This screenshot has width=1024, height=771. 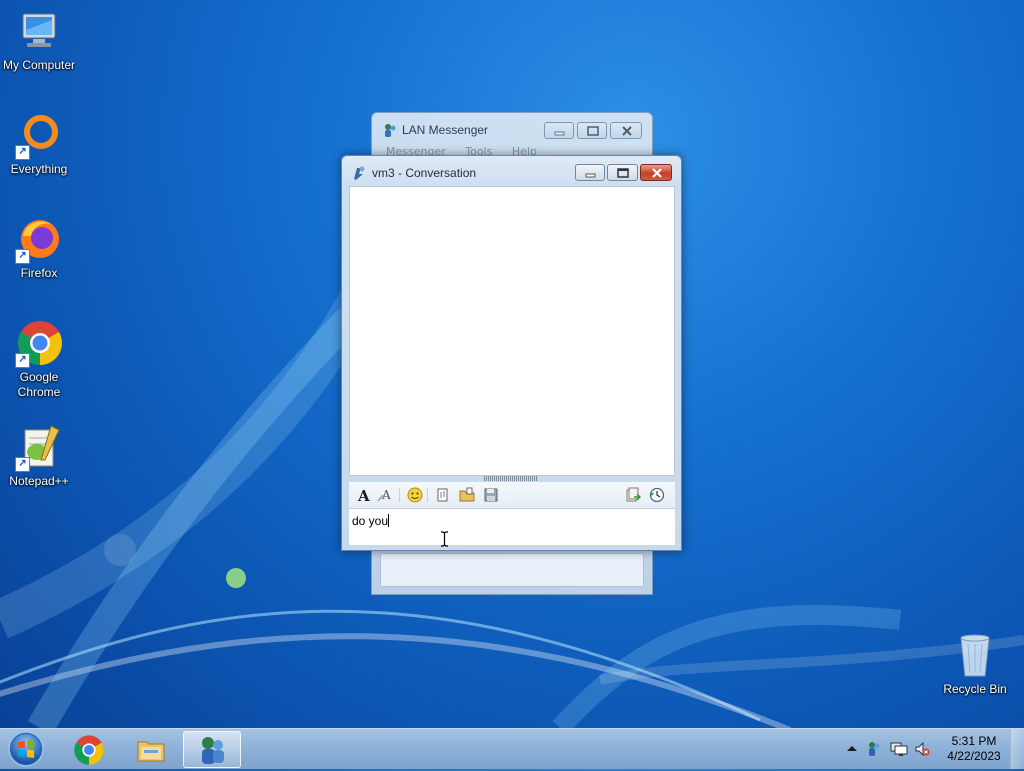 What do you see at coordinates (512, 526) in the screenshot?
I see `message-input: do you` at bounding box center [512, 526].